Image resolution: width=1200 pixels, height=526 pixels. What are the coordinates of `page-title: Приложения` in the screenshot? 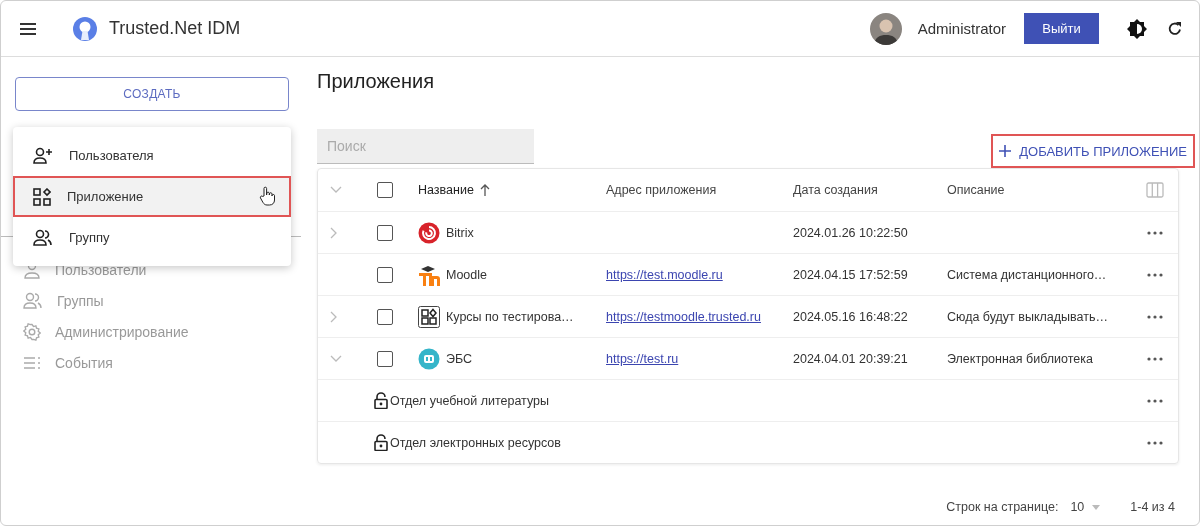 It's located at (376, 81).